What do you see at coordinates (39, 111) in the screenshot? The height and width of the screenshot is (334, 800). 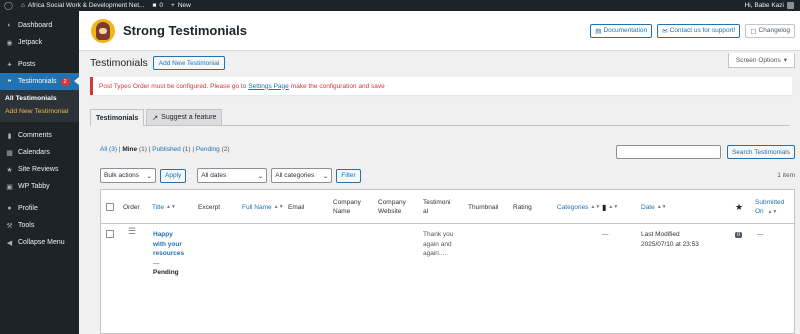 I see `submenu-add-new-testimonial: Add New Testimonial` at bounding box center [39, 111].